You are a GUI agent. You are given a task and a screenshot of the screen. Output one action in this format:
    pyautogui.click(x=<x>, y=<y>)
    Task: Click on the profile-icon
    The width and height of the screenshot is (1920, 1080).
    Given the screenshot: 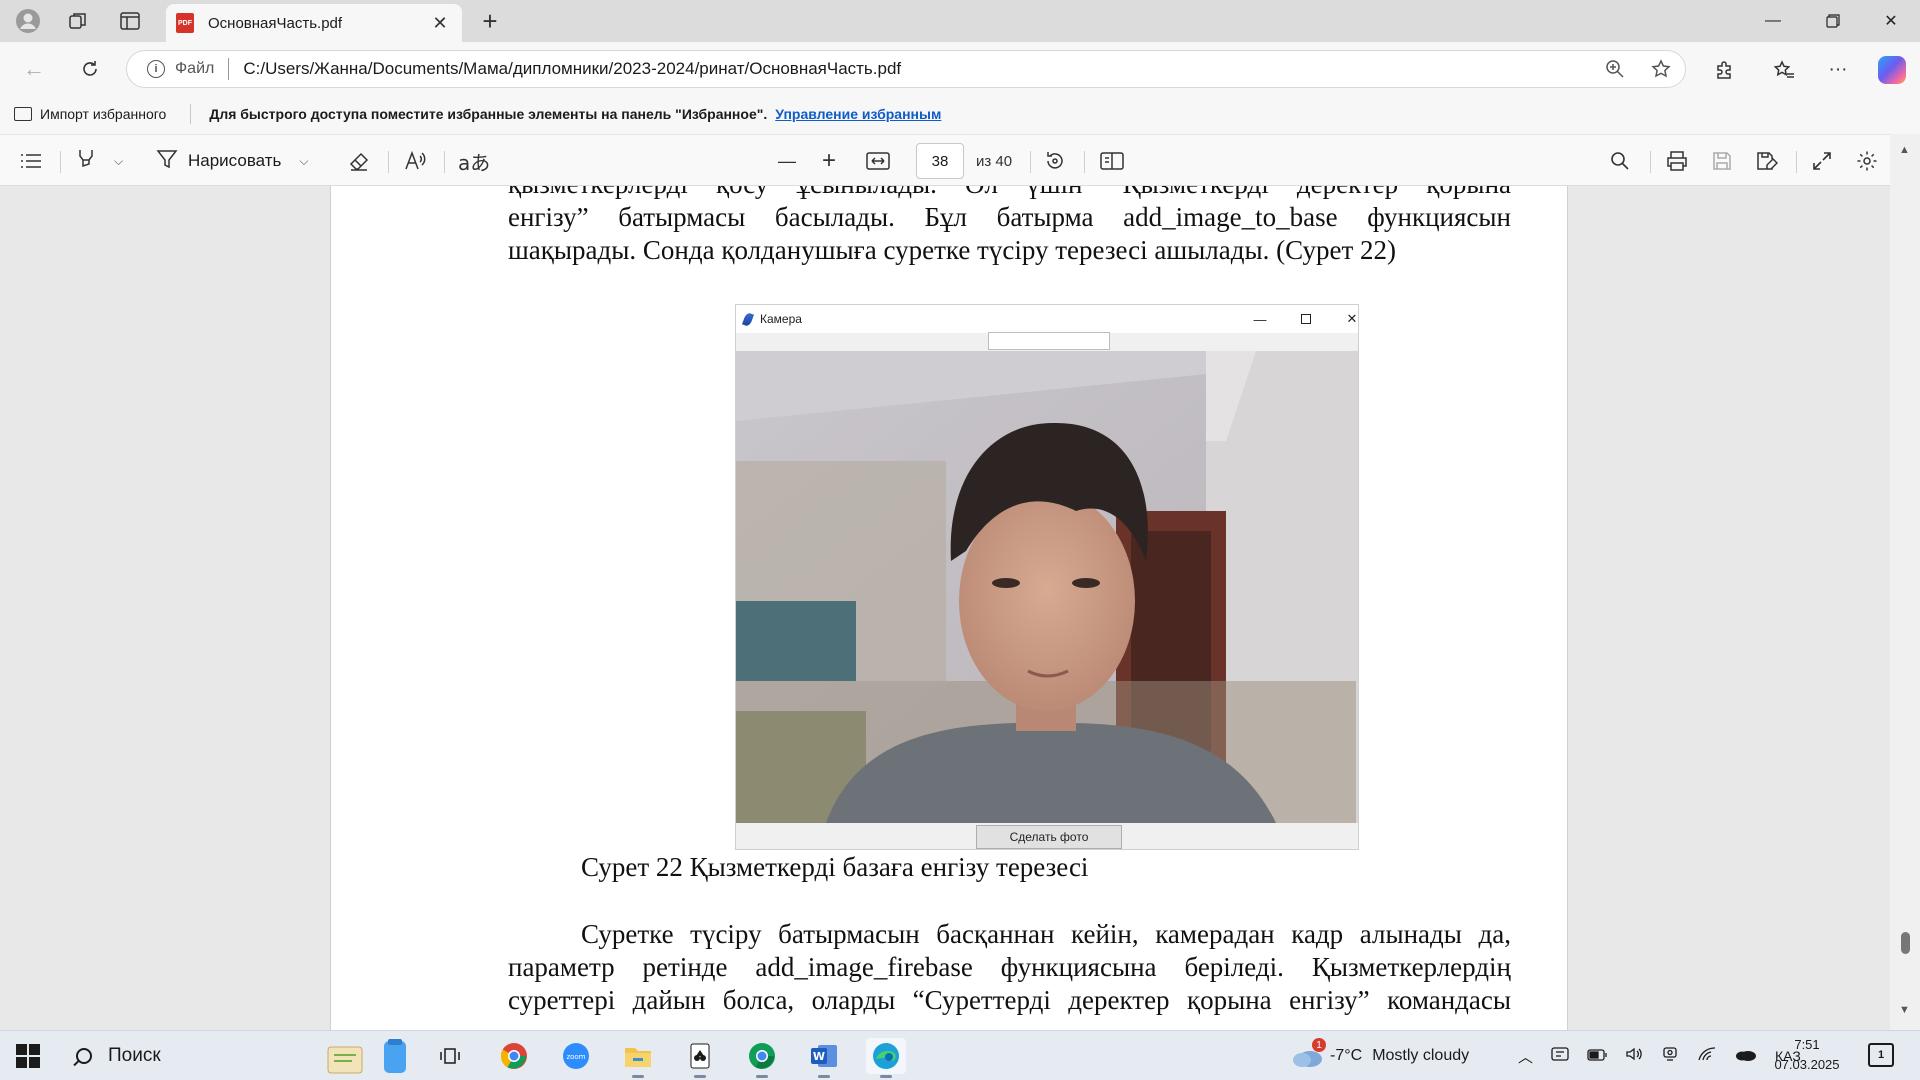 What is the action you would take?
    pyautogui.click(x=28, y=21)
    